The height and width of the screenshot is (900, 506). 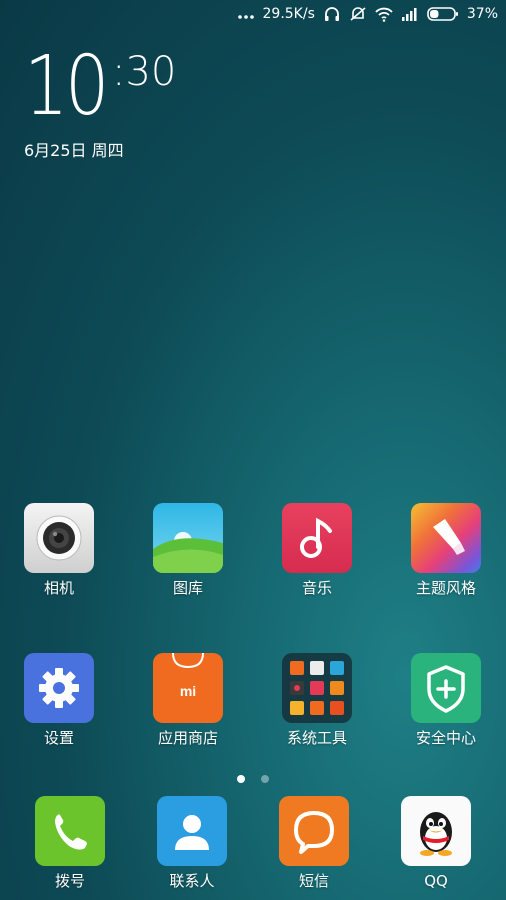 What do you see at coordinates (188, 538) in the screenshot?
I see `gallery-icon` at bounding box center [188, 538].